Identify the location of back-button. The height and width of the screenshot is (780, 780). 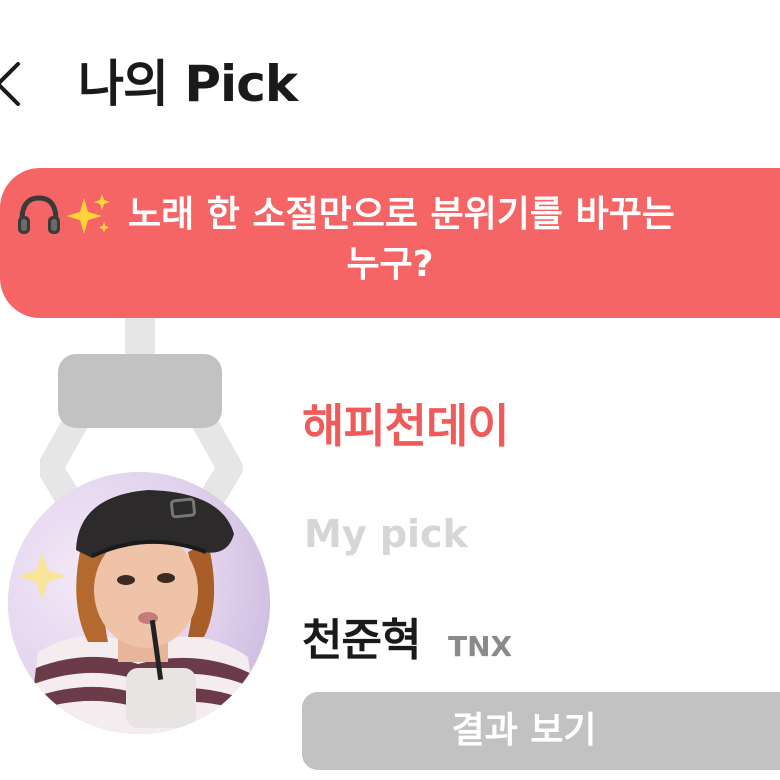
(18, 84).